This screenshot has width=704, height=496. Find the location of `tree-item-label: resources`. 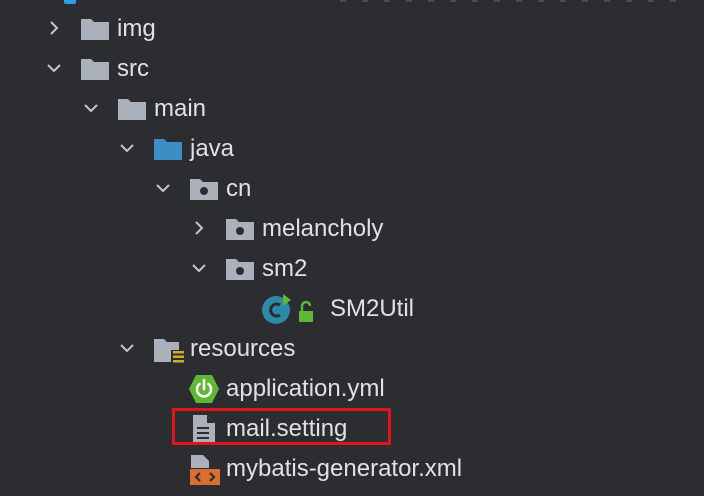

tree-item-label: resources is located at coordinates (243, 348).